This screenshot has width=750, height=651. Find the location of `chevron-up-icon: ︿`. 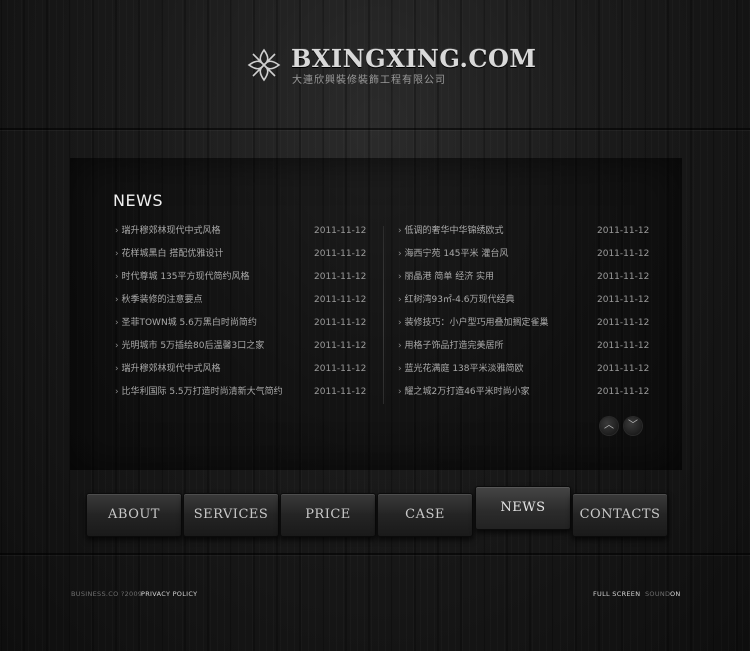

chevron-up-icon: ︿ is located at coordinates (609, 425).